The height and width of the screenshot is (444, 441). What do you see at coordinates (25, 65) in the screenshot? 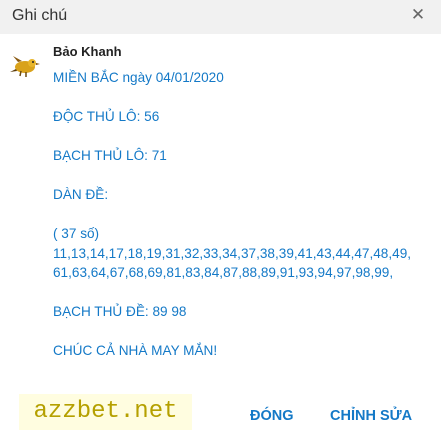
I see `bird-icon` at bounding box center [25, 65].